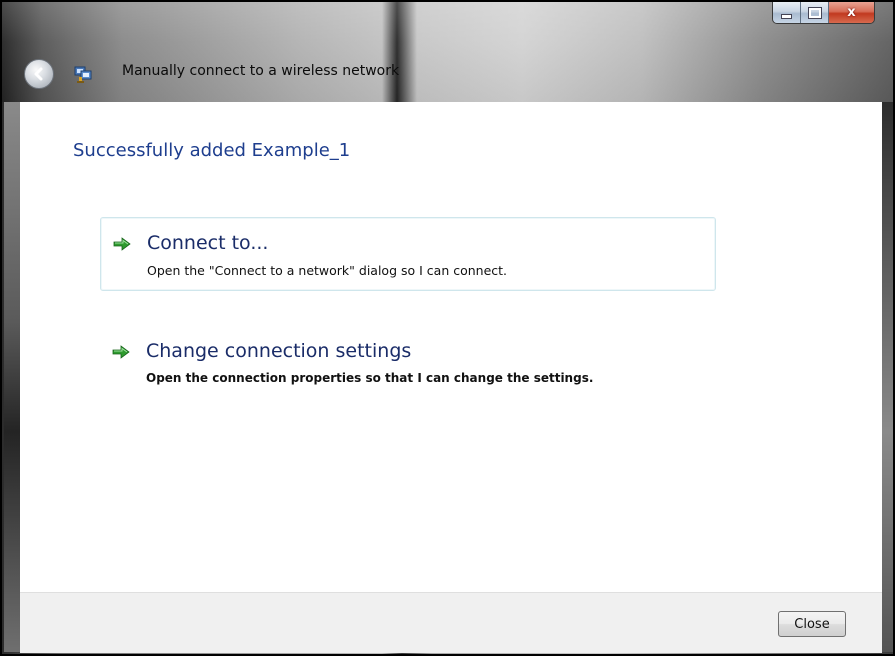  I want to click on change-connection-settings-label: Change connection settings, so click(279, 351).